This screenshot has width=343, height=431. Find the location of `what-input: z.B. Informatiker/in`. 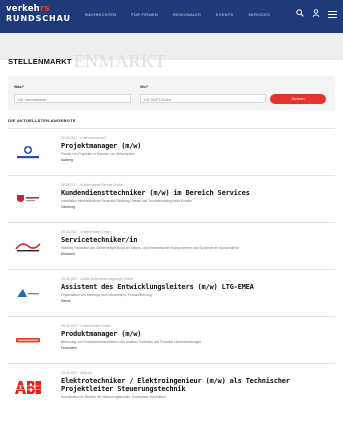

what-input: z.B. Informatiker/in is located at coordinates (72, 98).